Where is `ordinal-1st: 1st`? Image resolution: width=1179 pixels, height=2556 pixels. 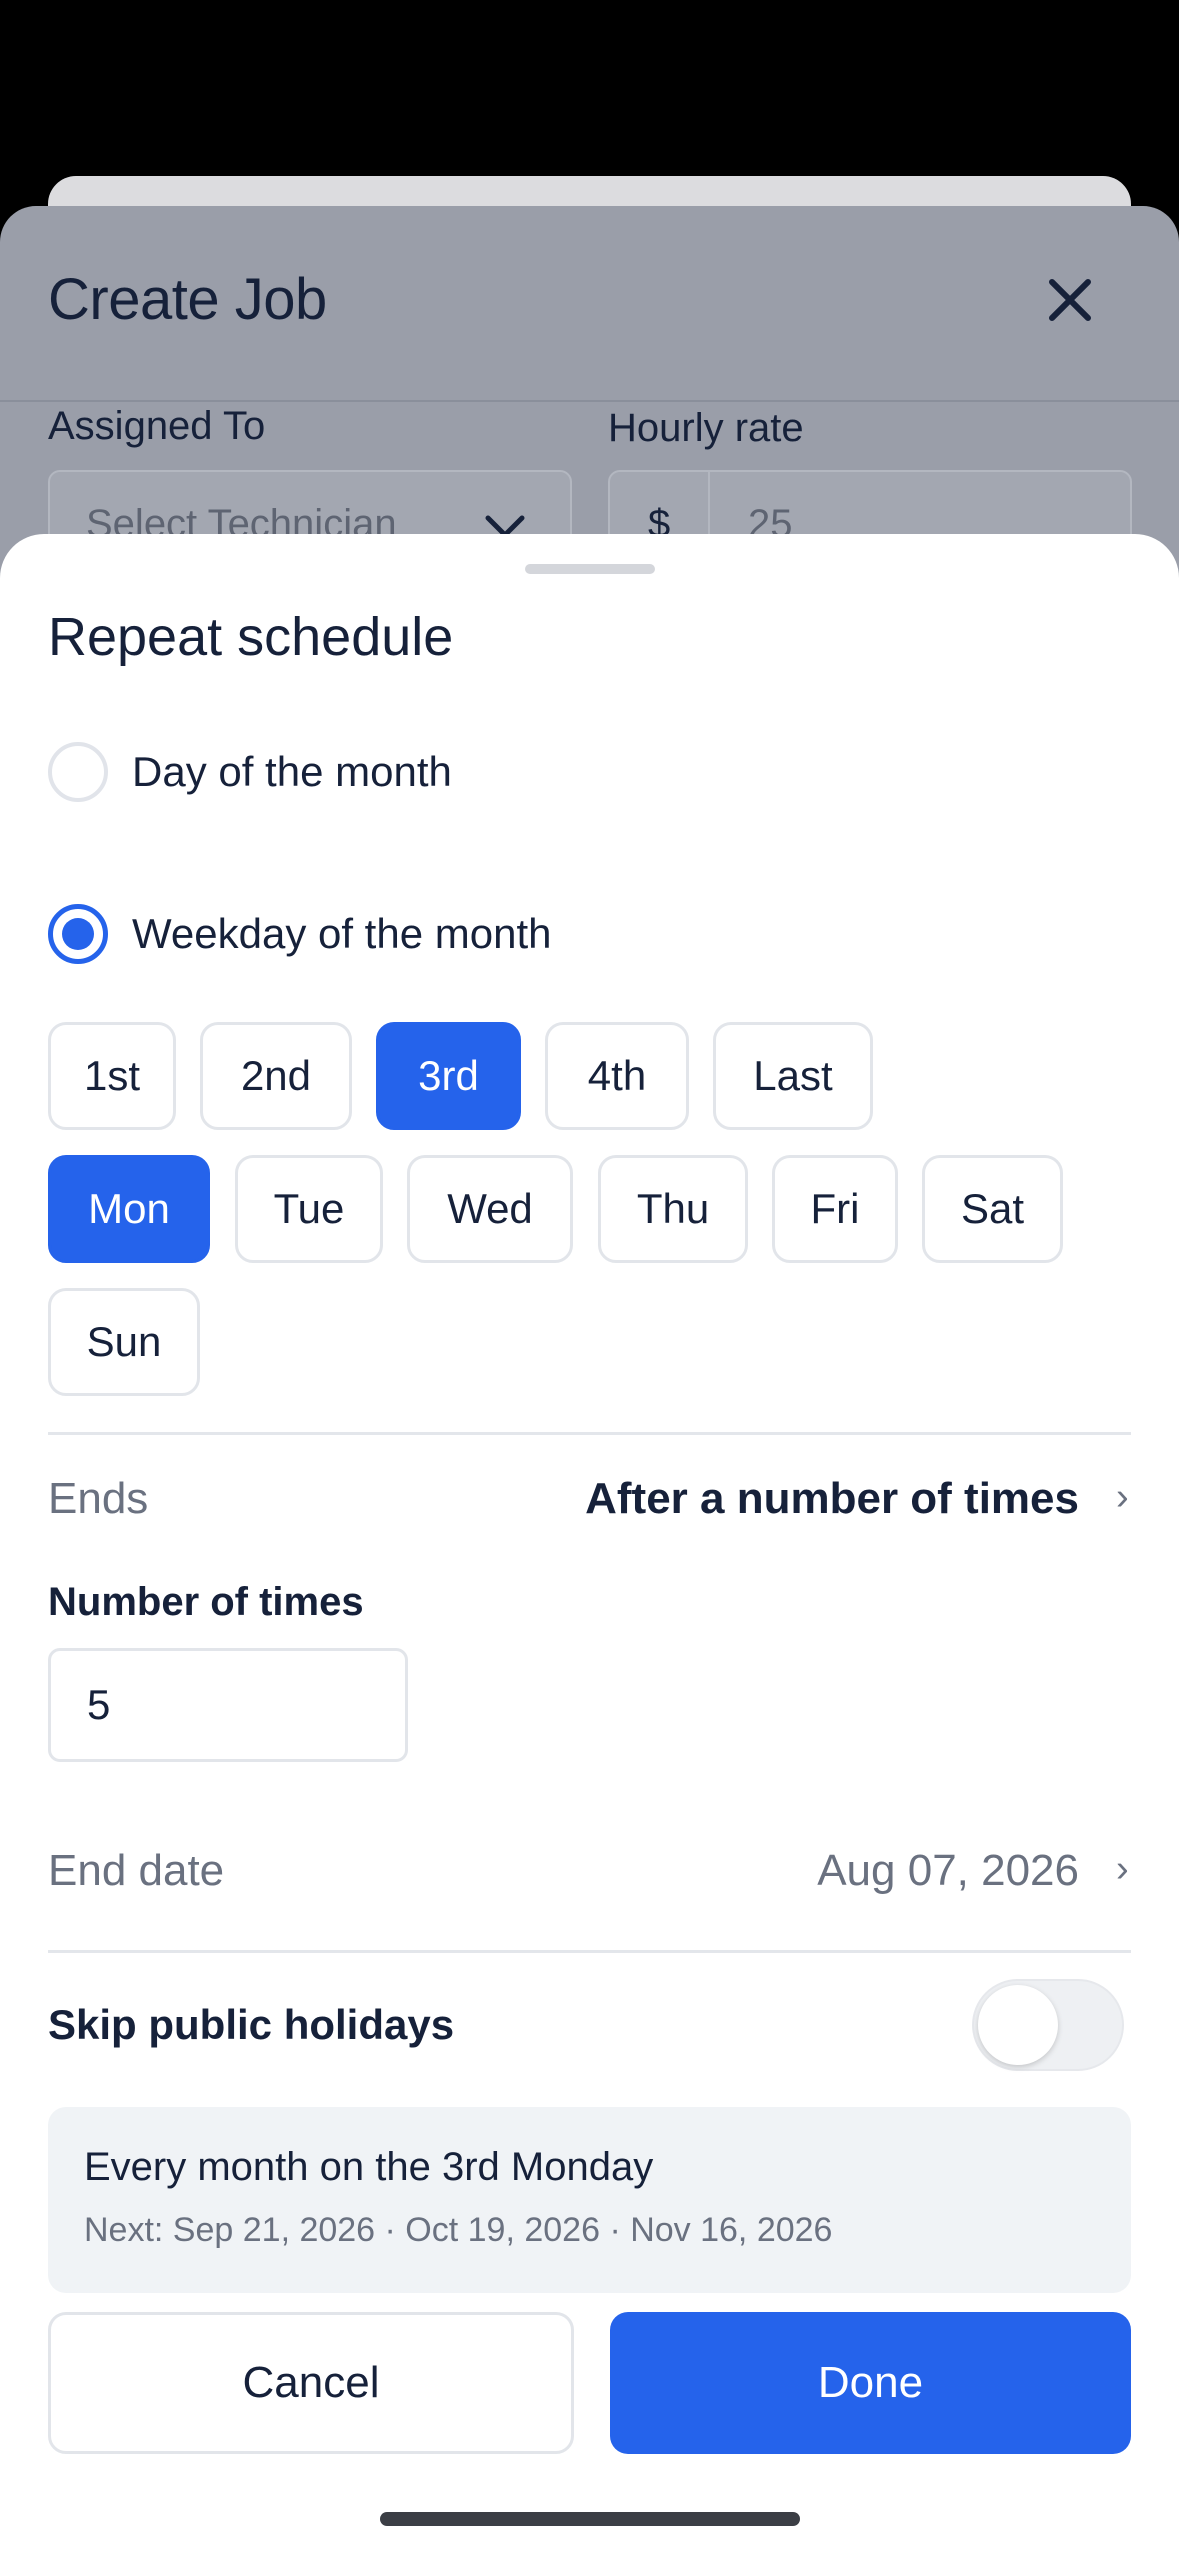
ordinal-1st: 1st is located at coordinates (112, 1076).